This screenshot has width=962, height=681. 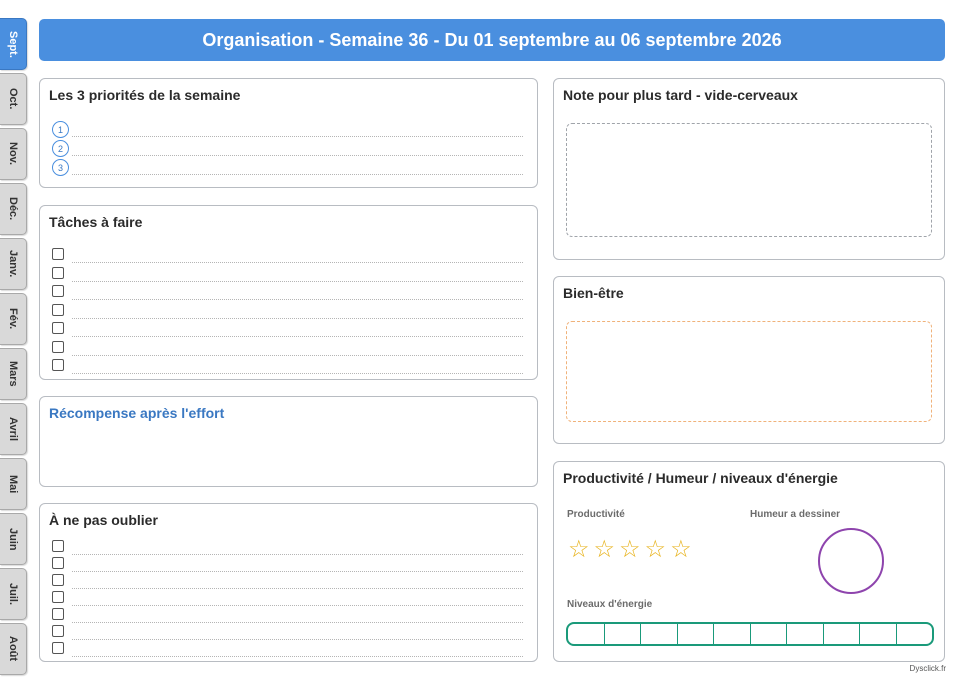 I want to click on tab-juin: Juin, so click(x=13, y=539).